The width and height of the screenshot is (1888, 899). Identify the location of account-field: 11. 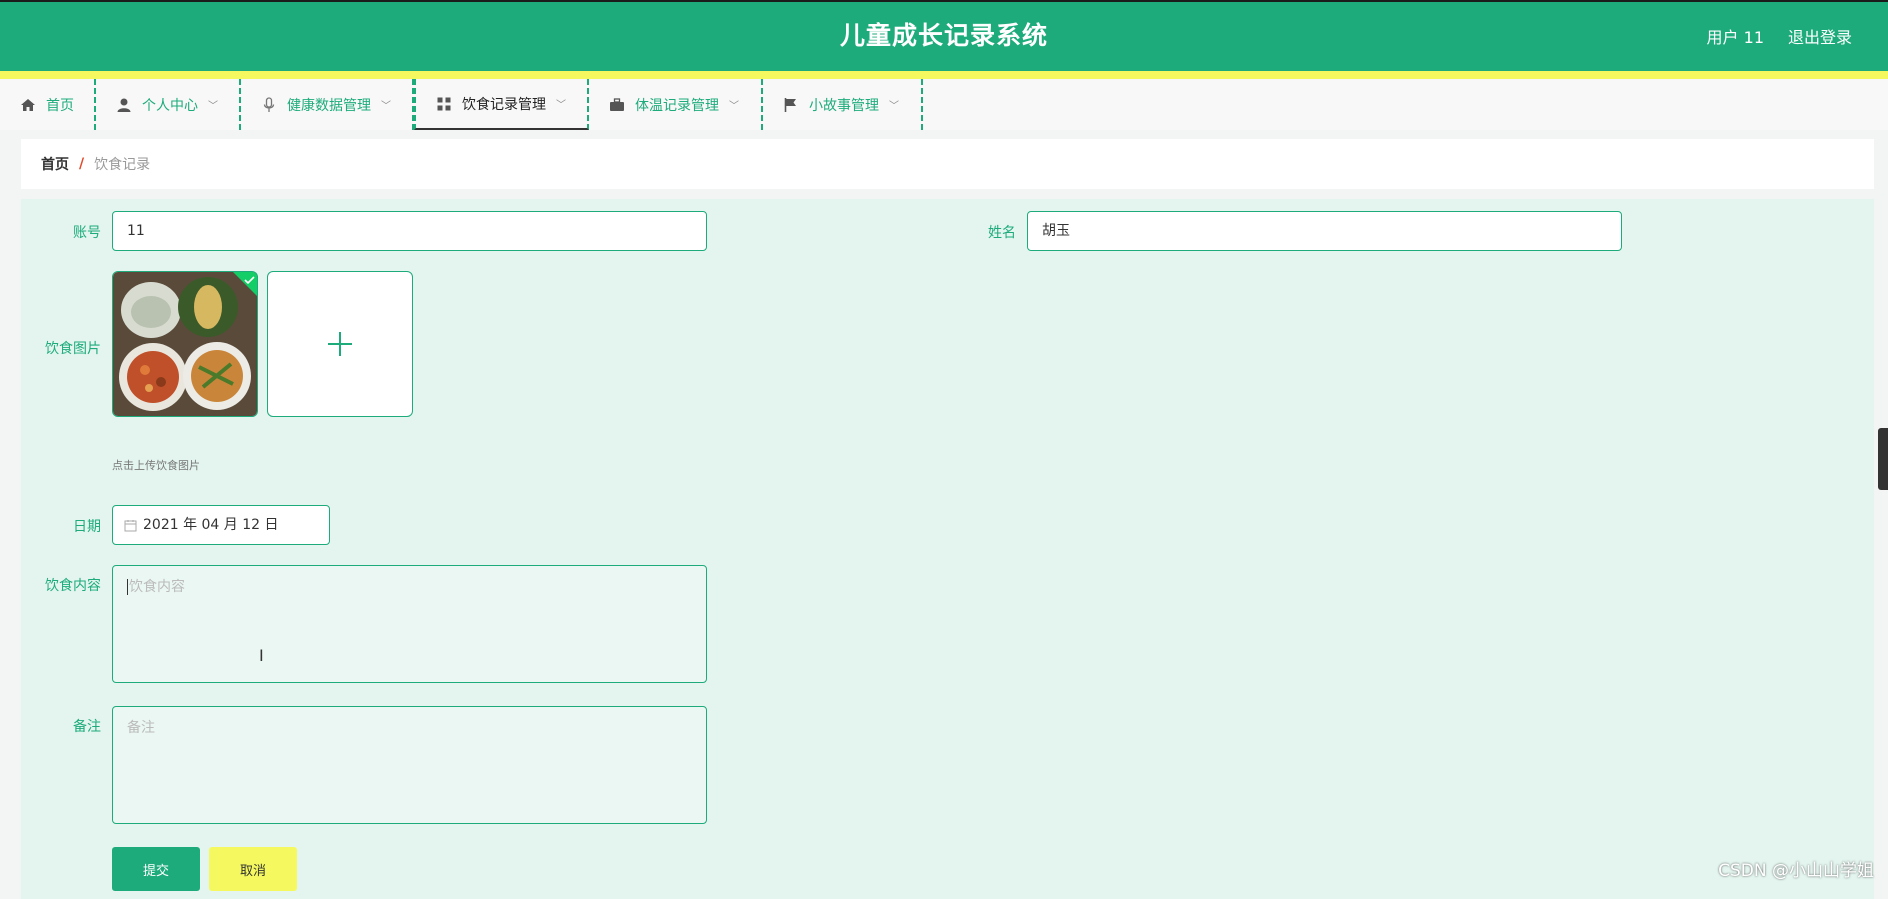
(409, 231).